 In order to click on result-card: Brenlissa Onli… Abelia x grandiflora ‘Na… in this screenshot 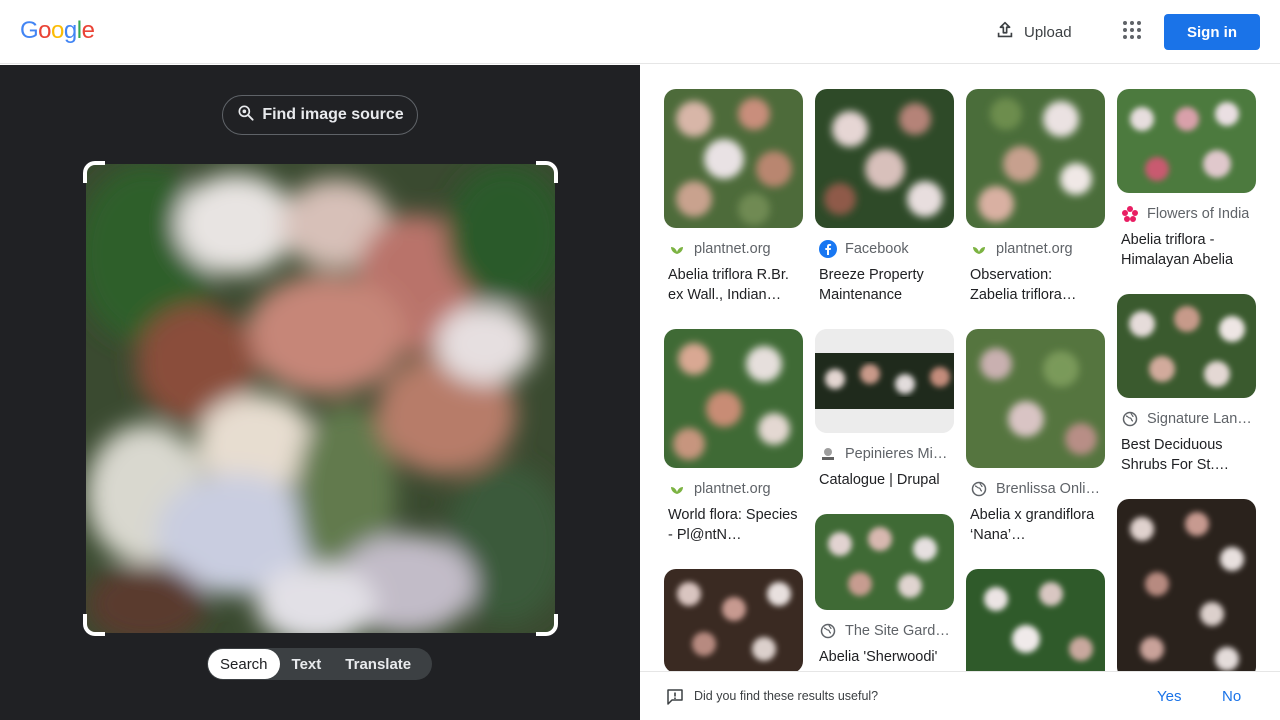, I will do `click(1035, 437)`.